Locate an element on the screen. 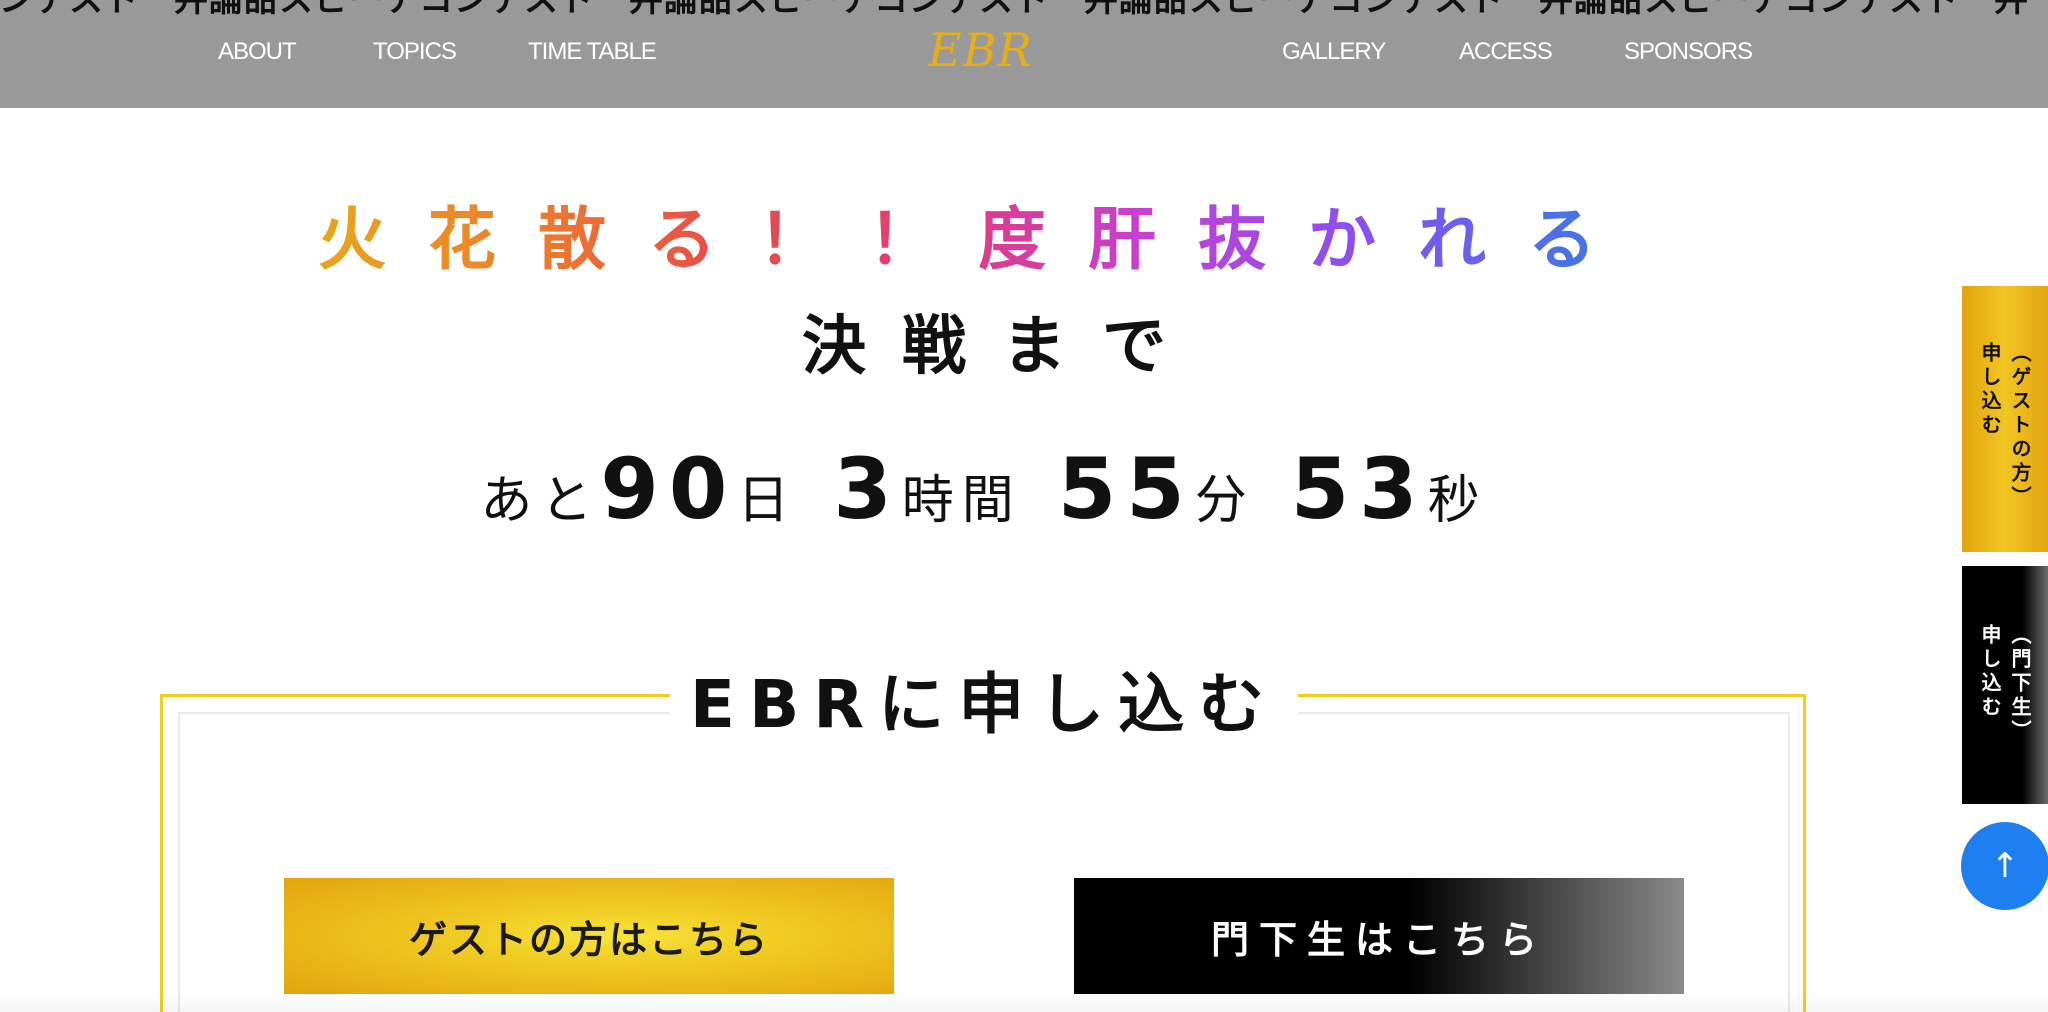 The width and height of the screenshot is (2048, 1012). scroll-to-top-button: ↑ is located at coordinates (2004, 866).